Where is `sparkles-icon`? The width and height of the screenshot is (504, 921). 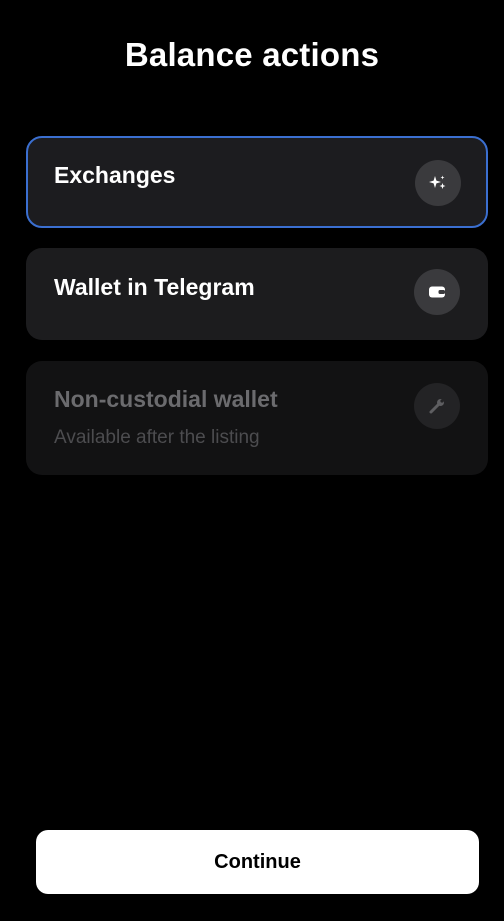
sparkles-icon is located at coordinates (438, 183).